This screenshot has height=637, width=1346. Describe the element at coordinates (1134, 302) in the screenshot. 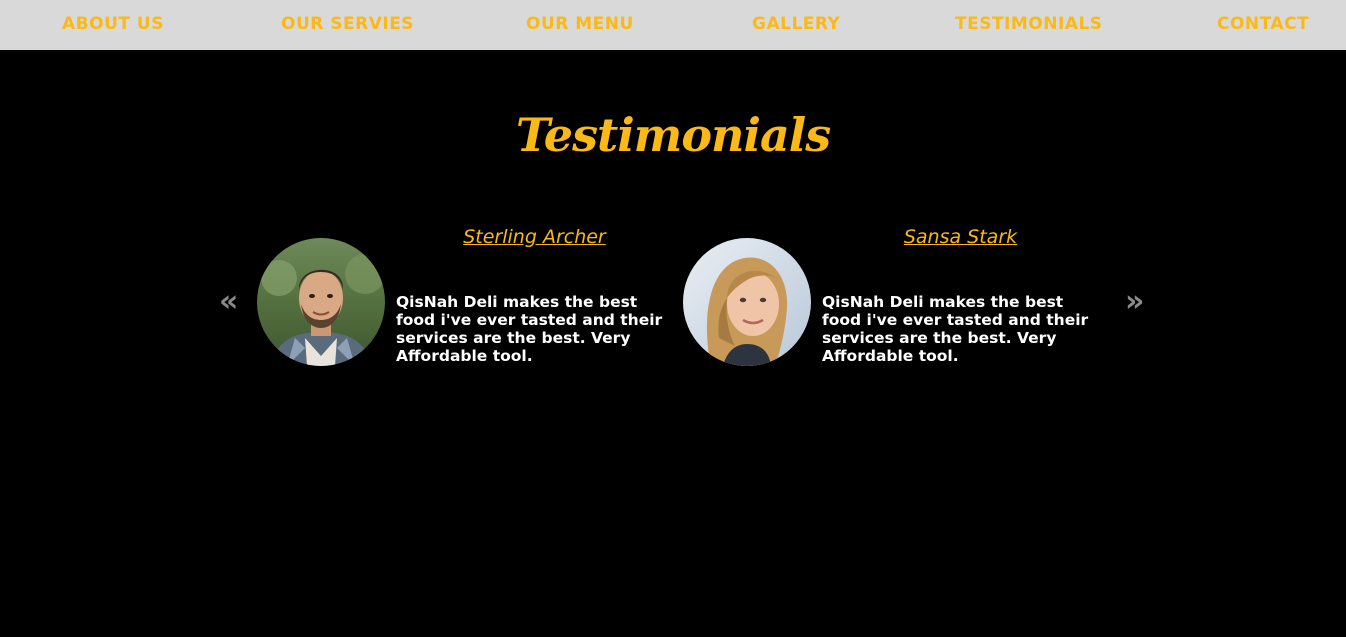

I see `carousel-next-icon: »` at that location.